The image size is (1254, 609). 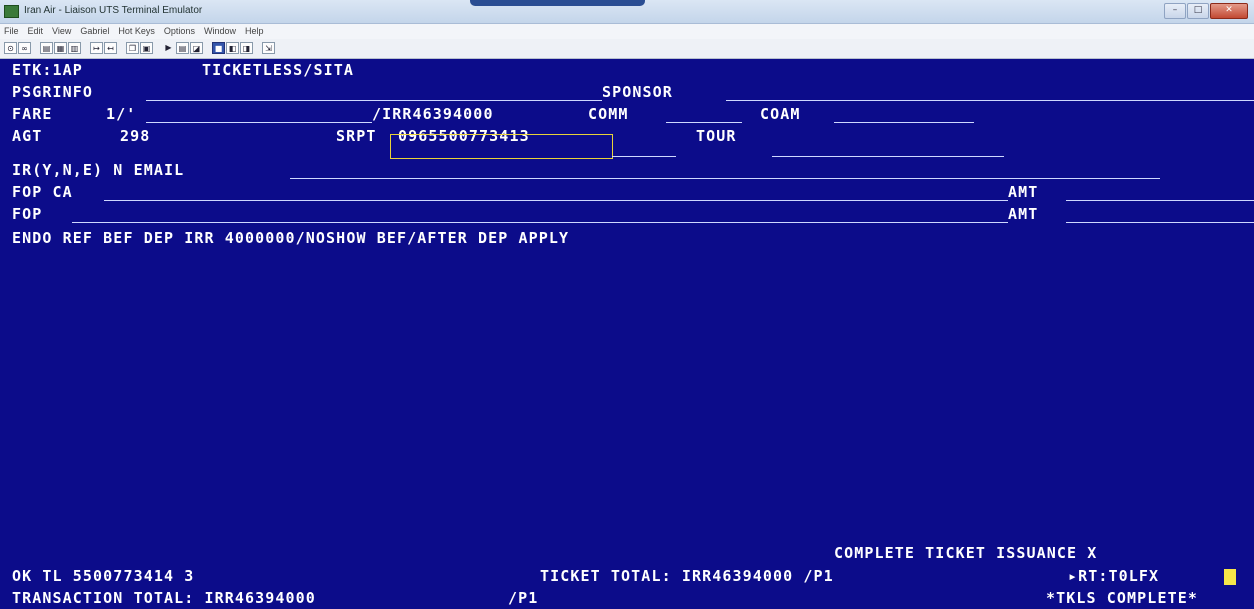 I want to click on sponsor-label: SPONSOR, so click(x=637, y=92).